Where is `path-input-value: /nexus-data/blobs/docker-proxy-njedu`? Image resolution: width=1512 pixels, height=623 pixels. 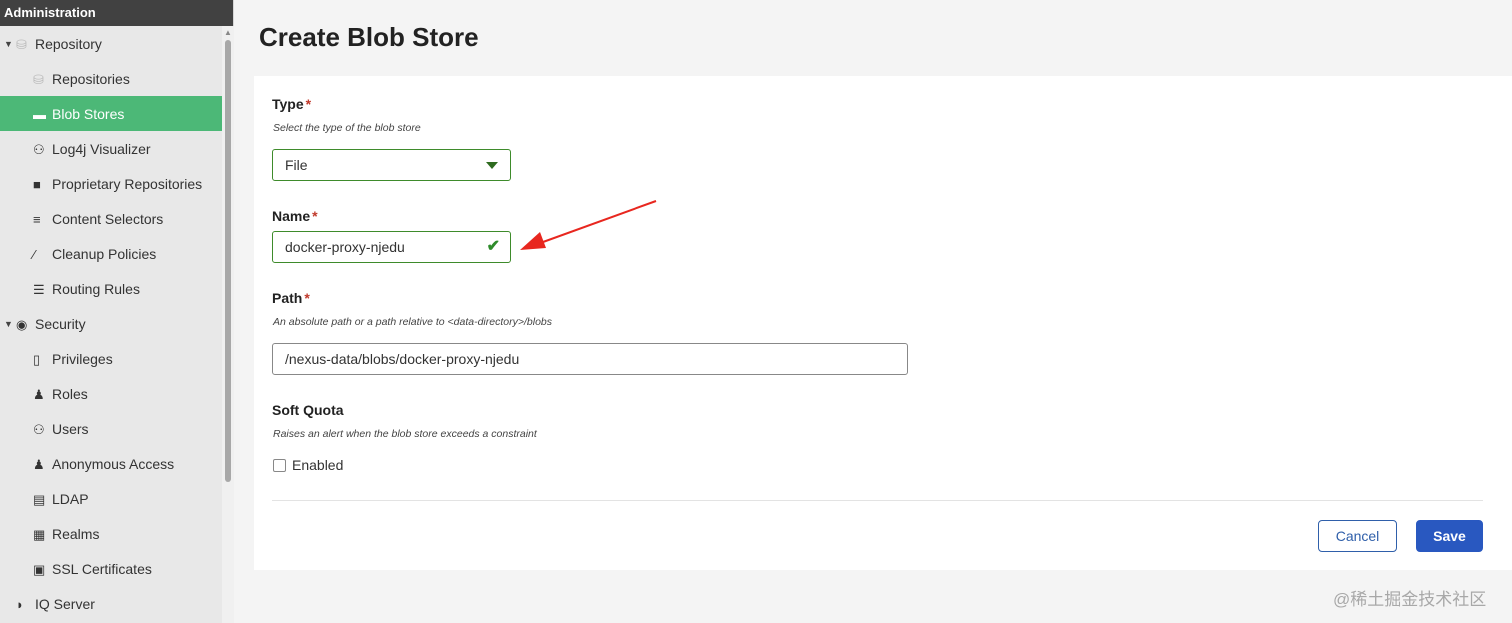
path-input-value: /nexus-data/blobs/docker-proxy-njedu is located at coordinates (402, 359).